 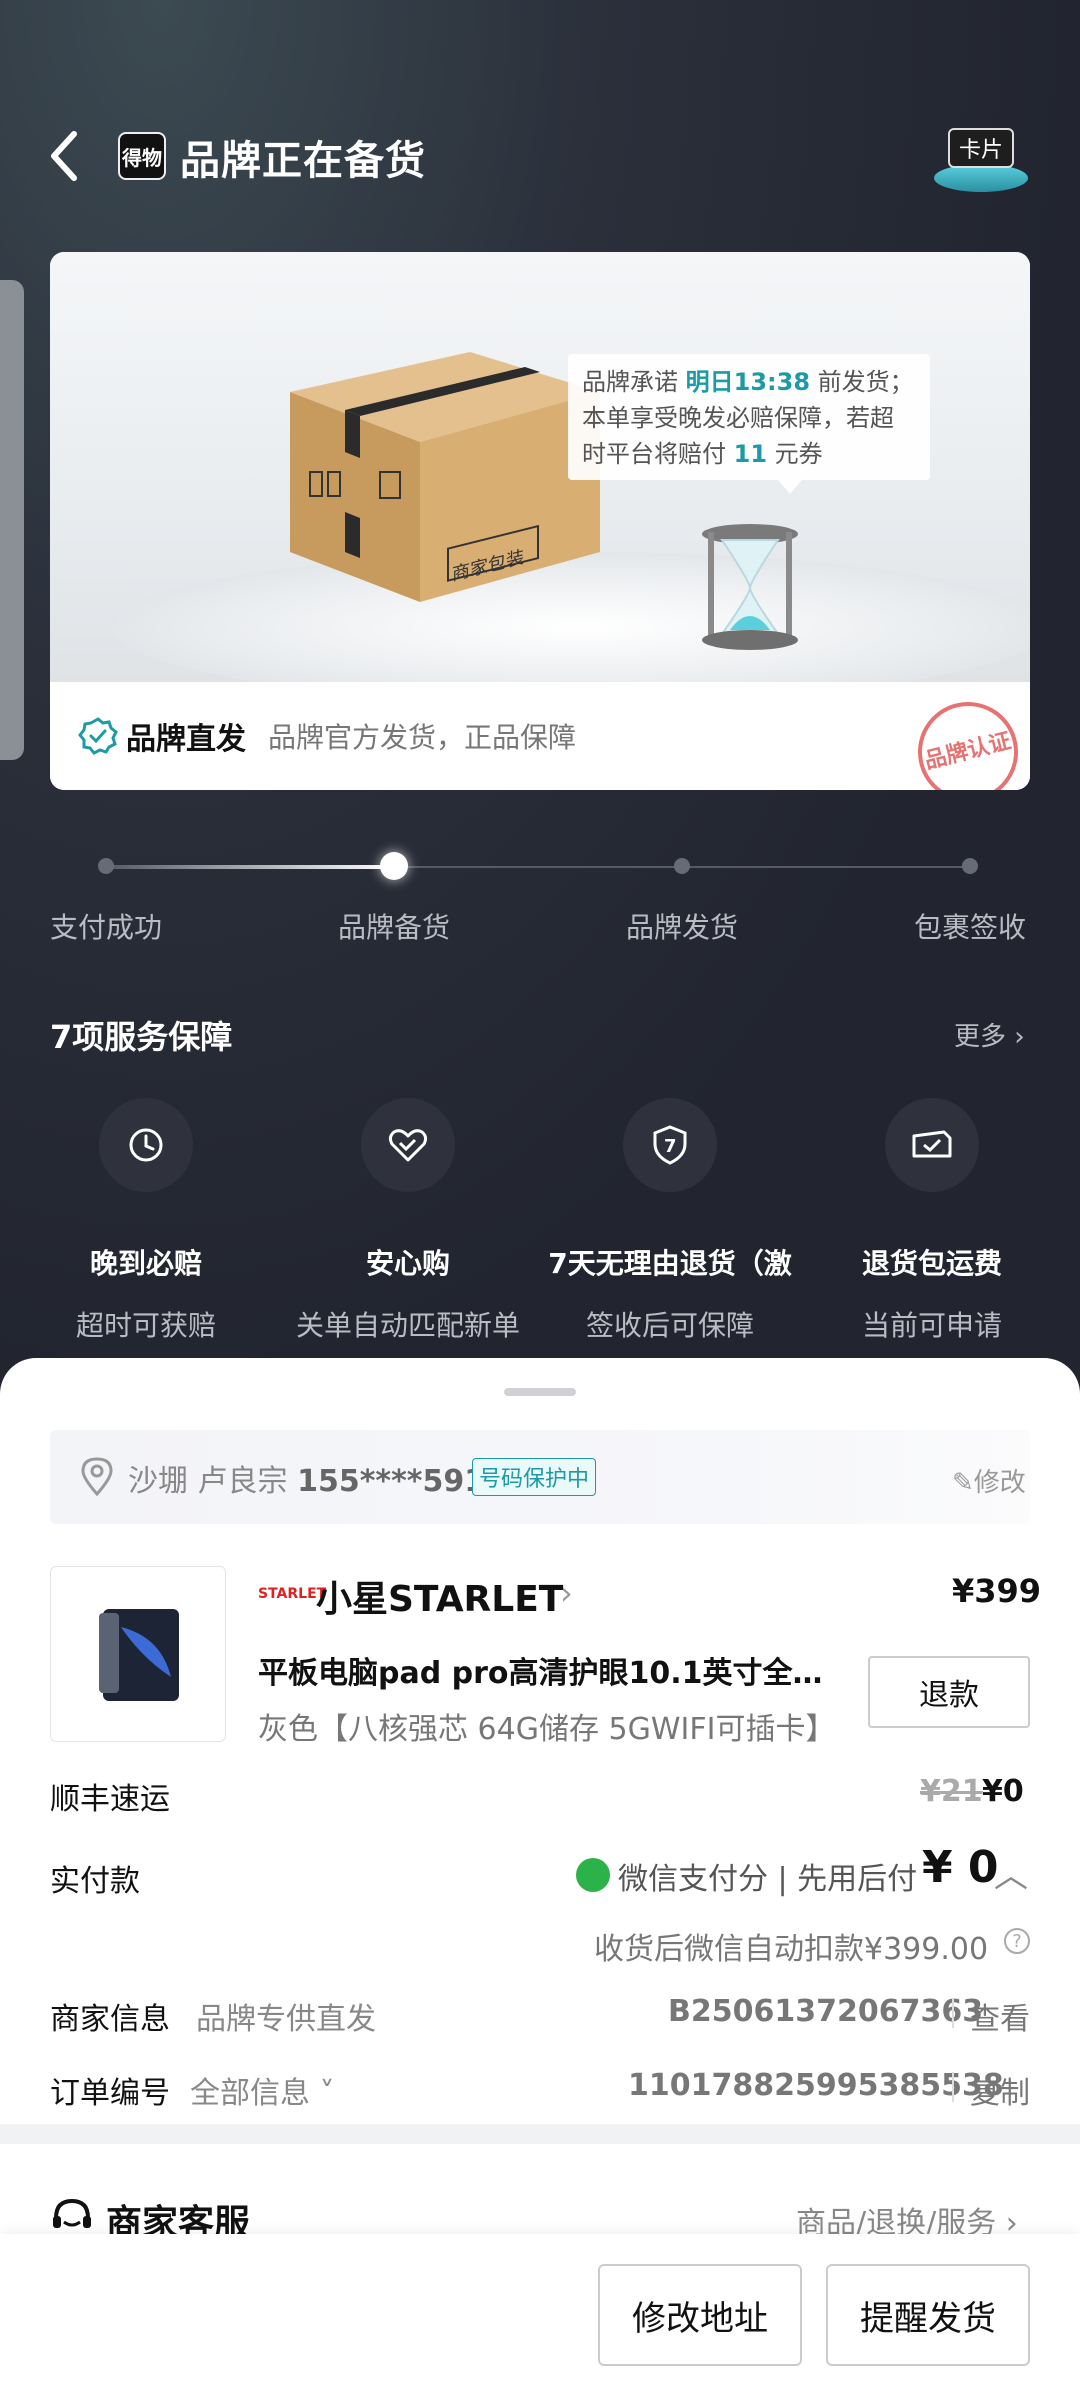 I want to click on merchant-sub: 品牌专供直发, so click(x=286, y=2019).